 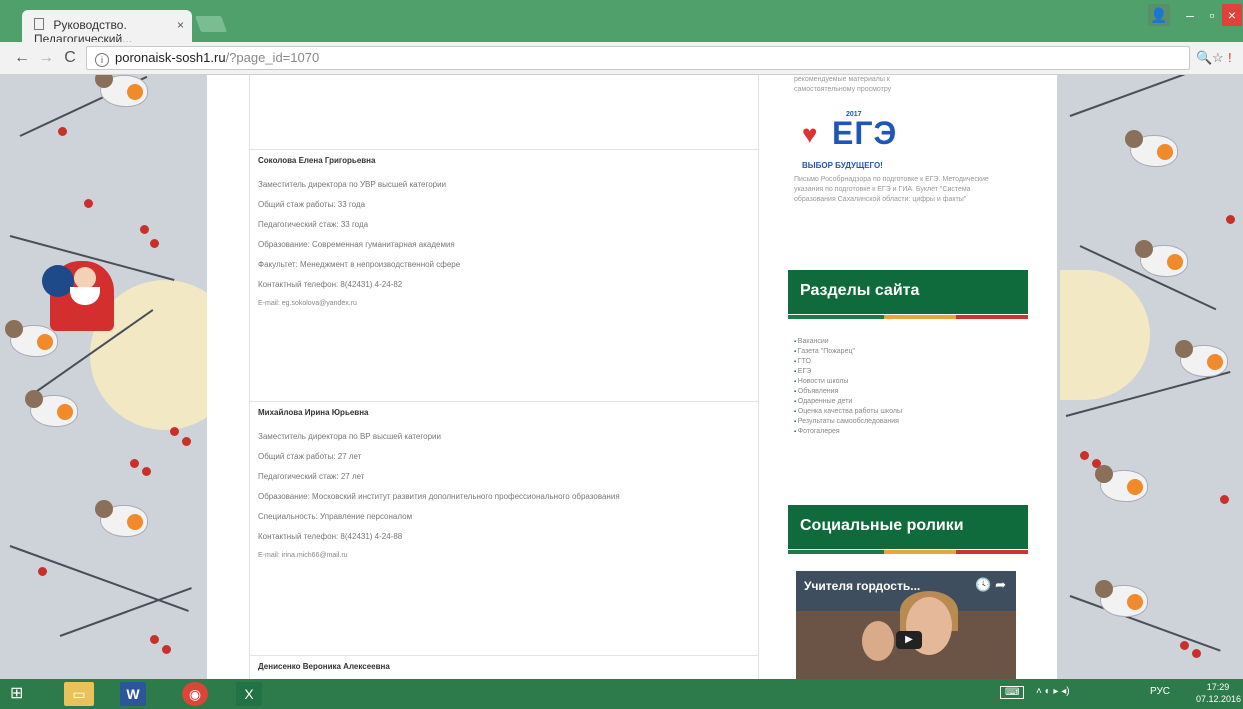 I want to click on staff-email-link: E-mail: eg.sokolova@yandex.ru, so click(x=508, y=305).